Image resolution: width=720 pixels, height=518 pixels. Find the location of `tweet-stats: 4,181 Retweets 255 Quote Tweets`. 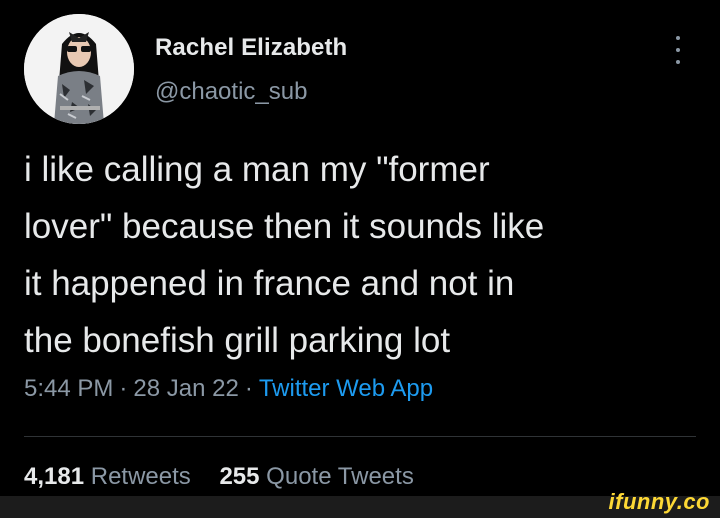

tweet-stats: 4,181 Retweets 255 Quote Tweets is located at coordinates (230, 477).